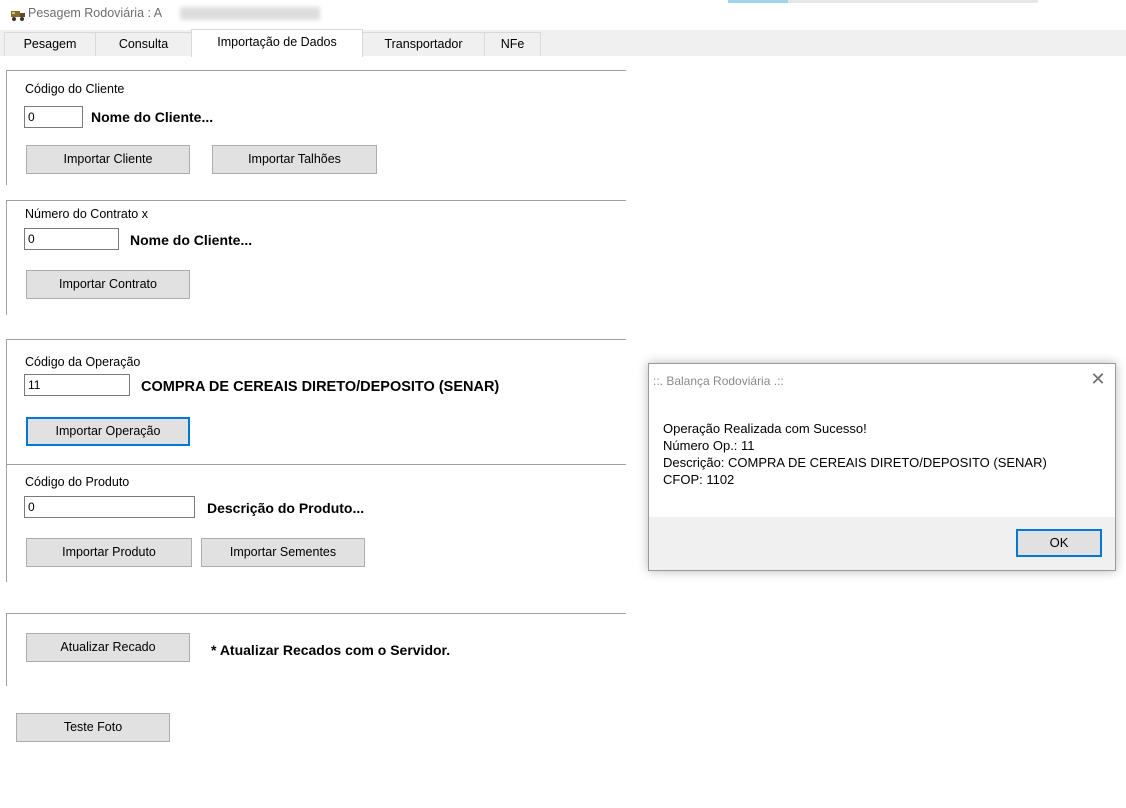 The image size is (1126, 808). I want to click on window-title: Pesagem Rodoviária : A, so click(95, 13).